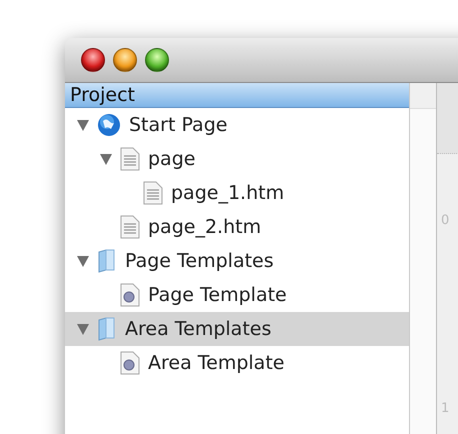 This screenshot has width=458, height=434. I want to click on tree-item: Area Template, so click(237, 363).